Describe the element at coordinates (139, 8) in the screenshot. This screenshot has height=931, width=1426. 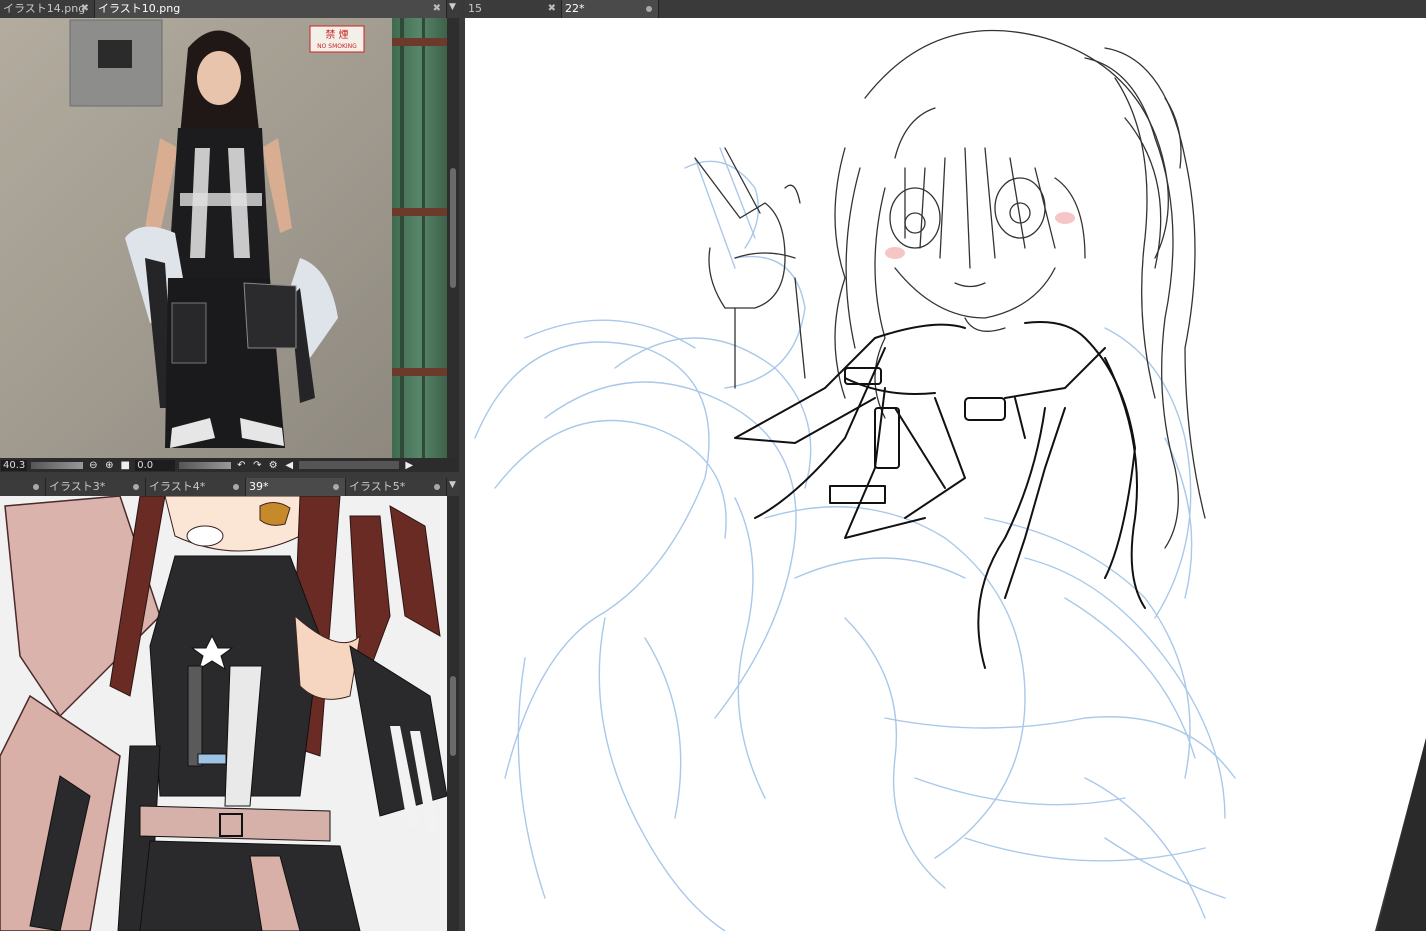
I see `tab-label: イラスト10.png` at that location.